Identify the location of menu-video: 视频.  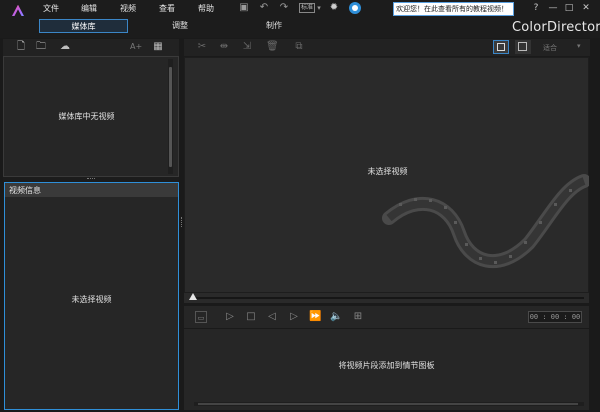
(128, 8).